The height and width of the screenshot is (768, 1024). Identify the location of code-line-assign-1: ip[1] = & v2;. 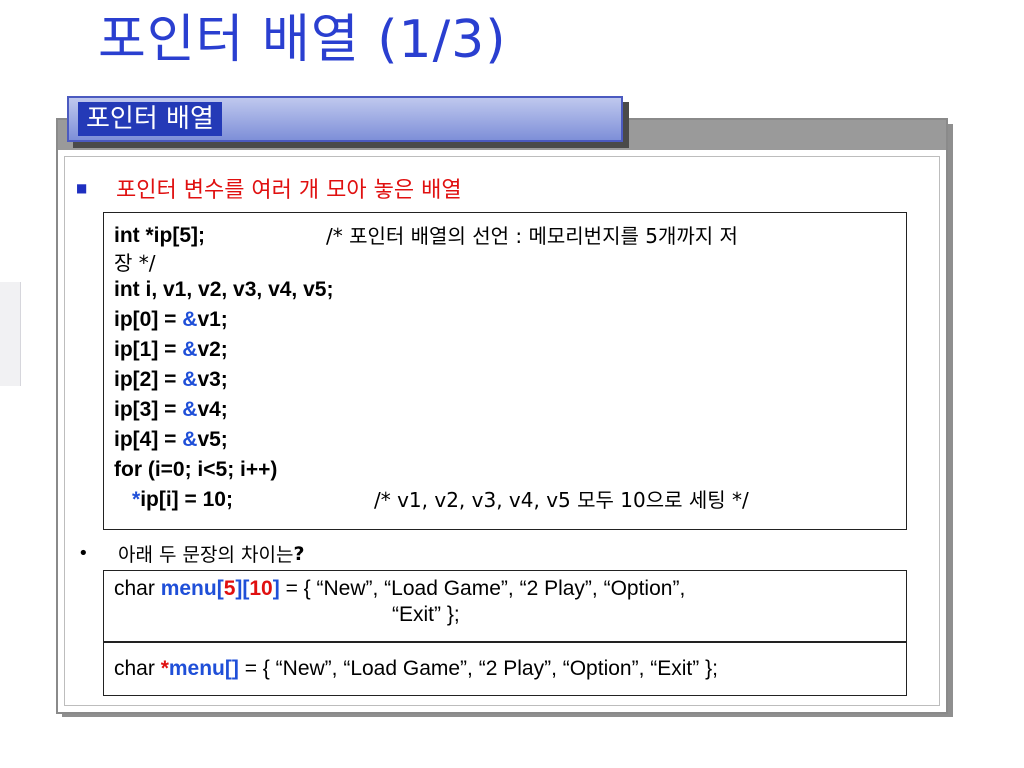
(510, 350).